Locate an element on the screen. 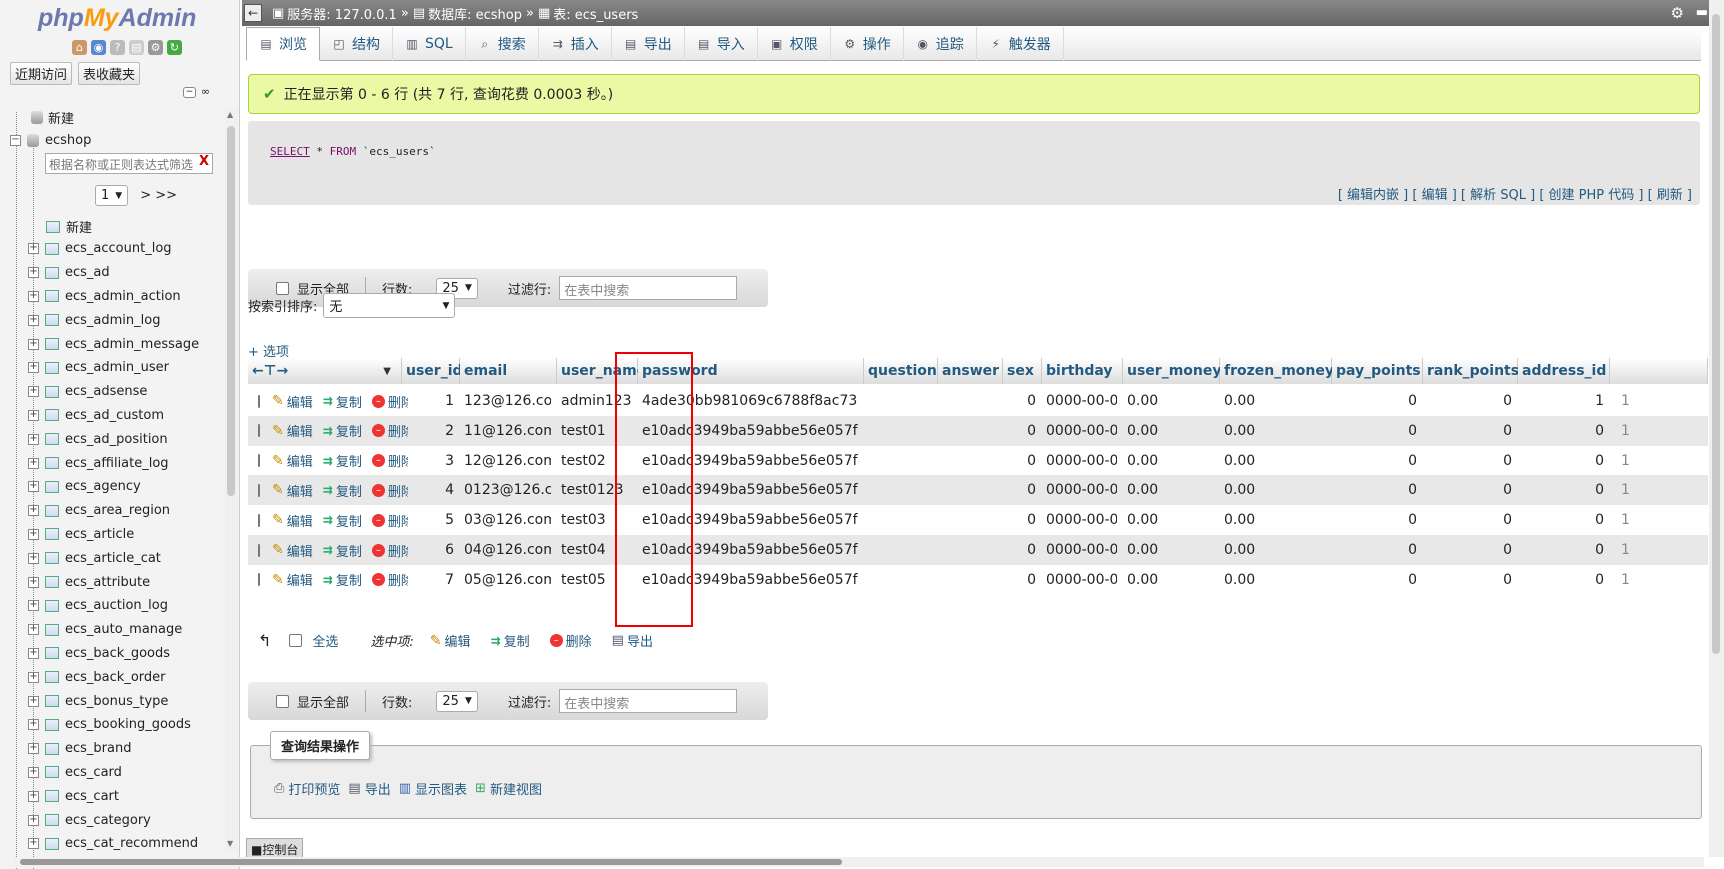 The width and height of the screenshot is (1724, 869). tab-search: ⌕ 搜索 is located at coordinates (502, 44).